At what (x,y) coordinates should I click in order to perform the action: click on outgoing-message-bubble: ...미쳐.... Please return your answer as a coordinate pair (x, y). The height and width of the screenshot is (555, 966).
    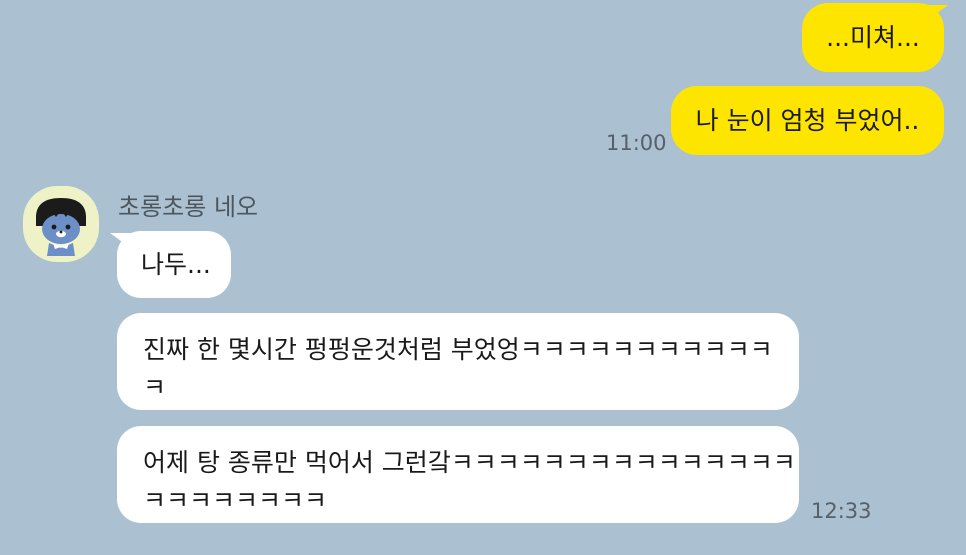
    Looking at the image, I should click on (873, 37).